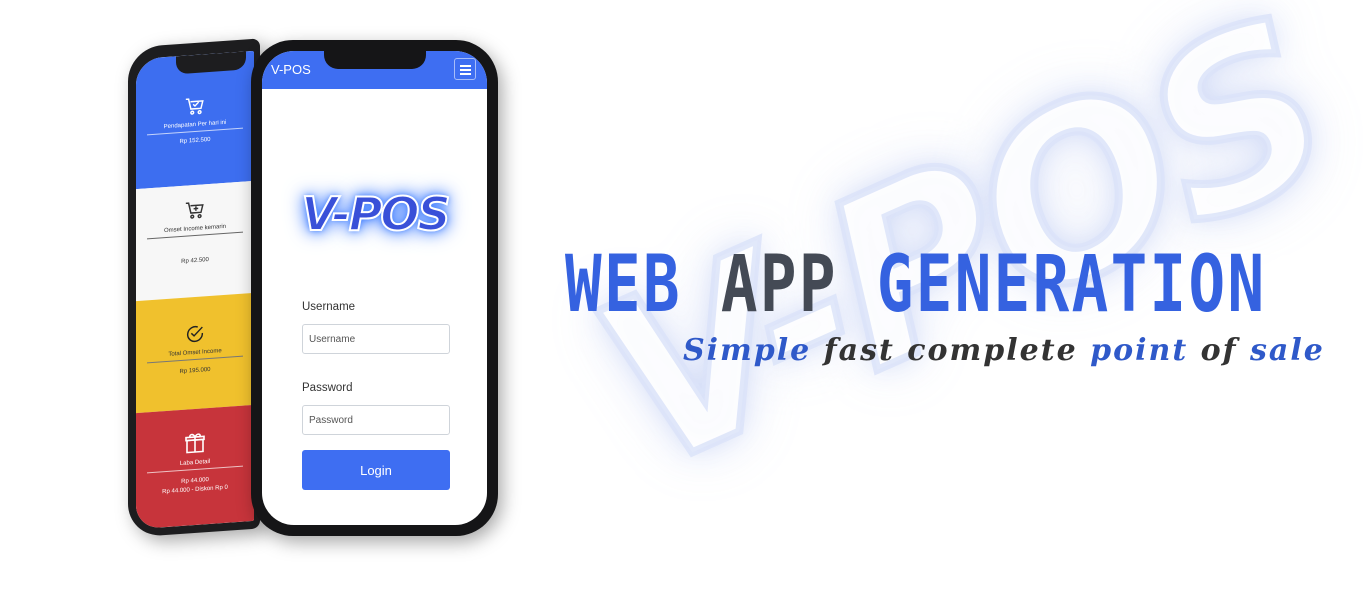  What do you see at coordinates (1287, 350) in the screenshot?
I see `tagline-word: sale` at bounding box center [1287, 350].